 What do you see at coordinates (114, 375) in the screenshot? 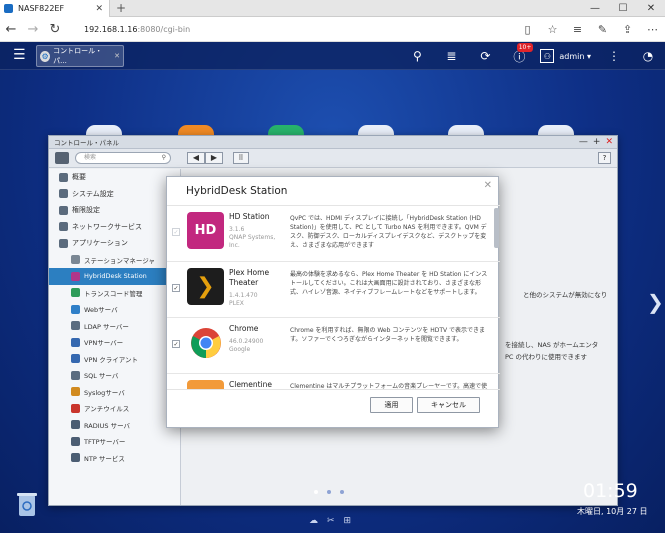
I see `sidebar-item: SQL サーバ` at bounding box center [114, 375].